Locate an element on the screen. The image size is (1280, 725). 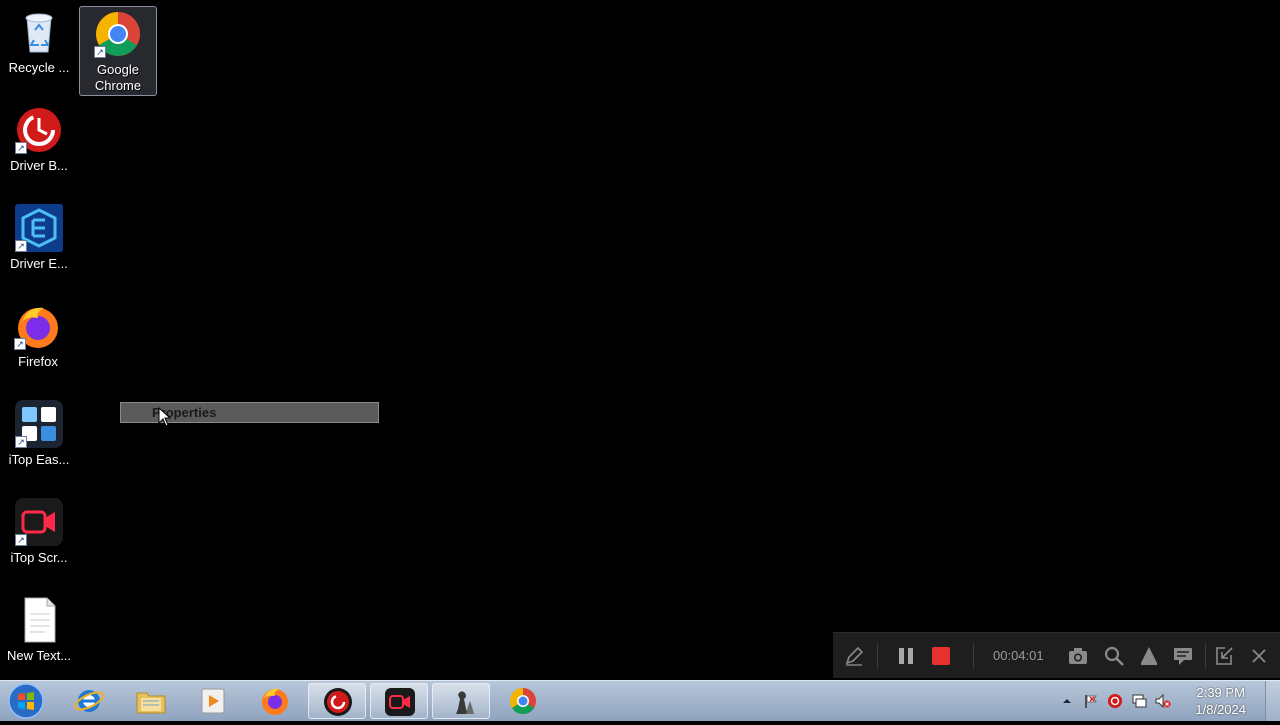
minimize-icon is located at coordinates (1224, 656).